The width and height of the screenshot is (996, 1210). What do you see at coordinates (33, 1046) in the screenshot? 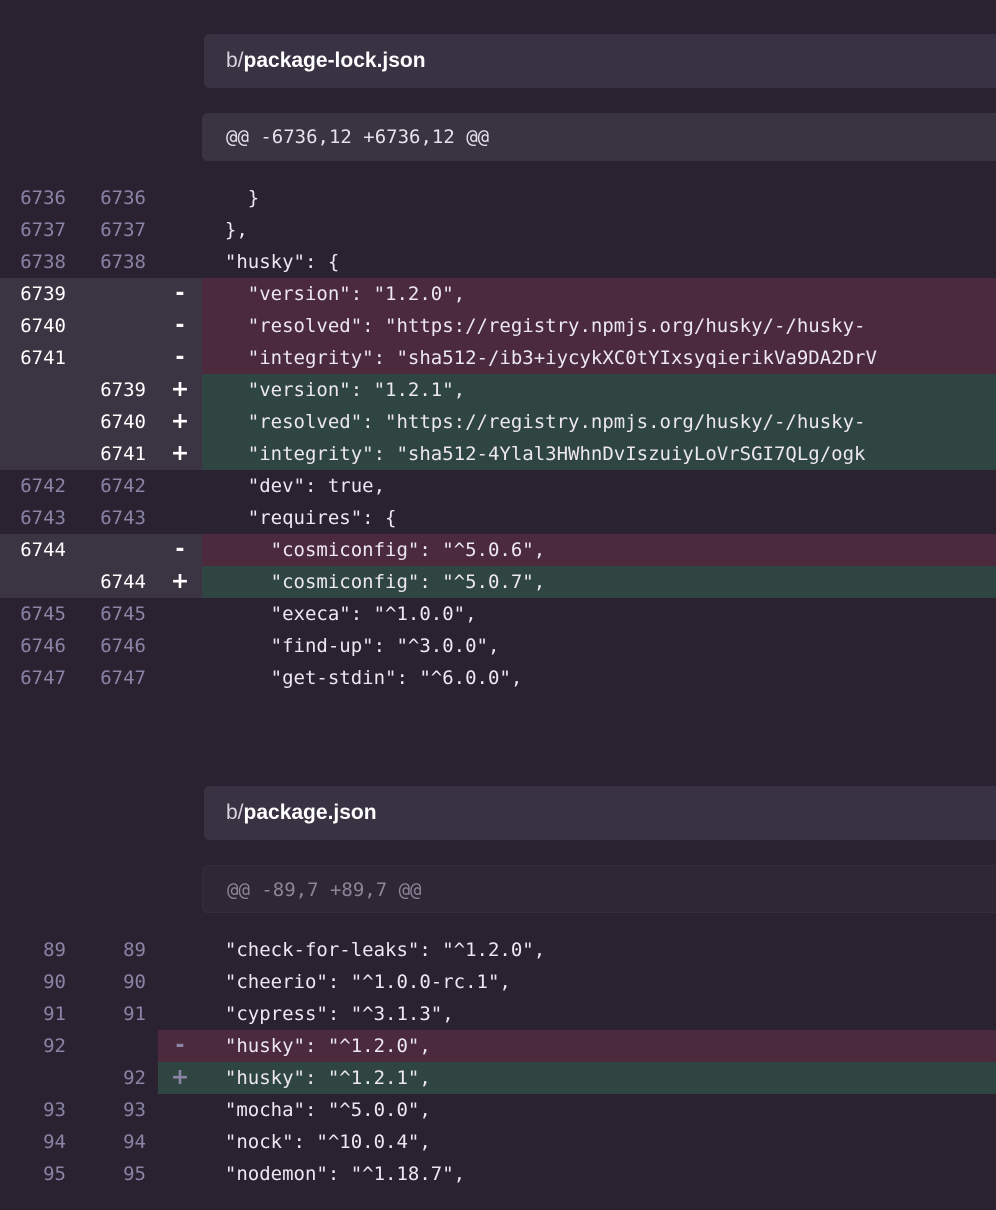
I see `old-line-number: 92` at bounding box center [33, 1046].